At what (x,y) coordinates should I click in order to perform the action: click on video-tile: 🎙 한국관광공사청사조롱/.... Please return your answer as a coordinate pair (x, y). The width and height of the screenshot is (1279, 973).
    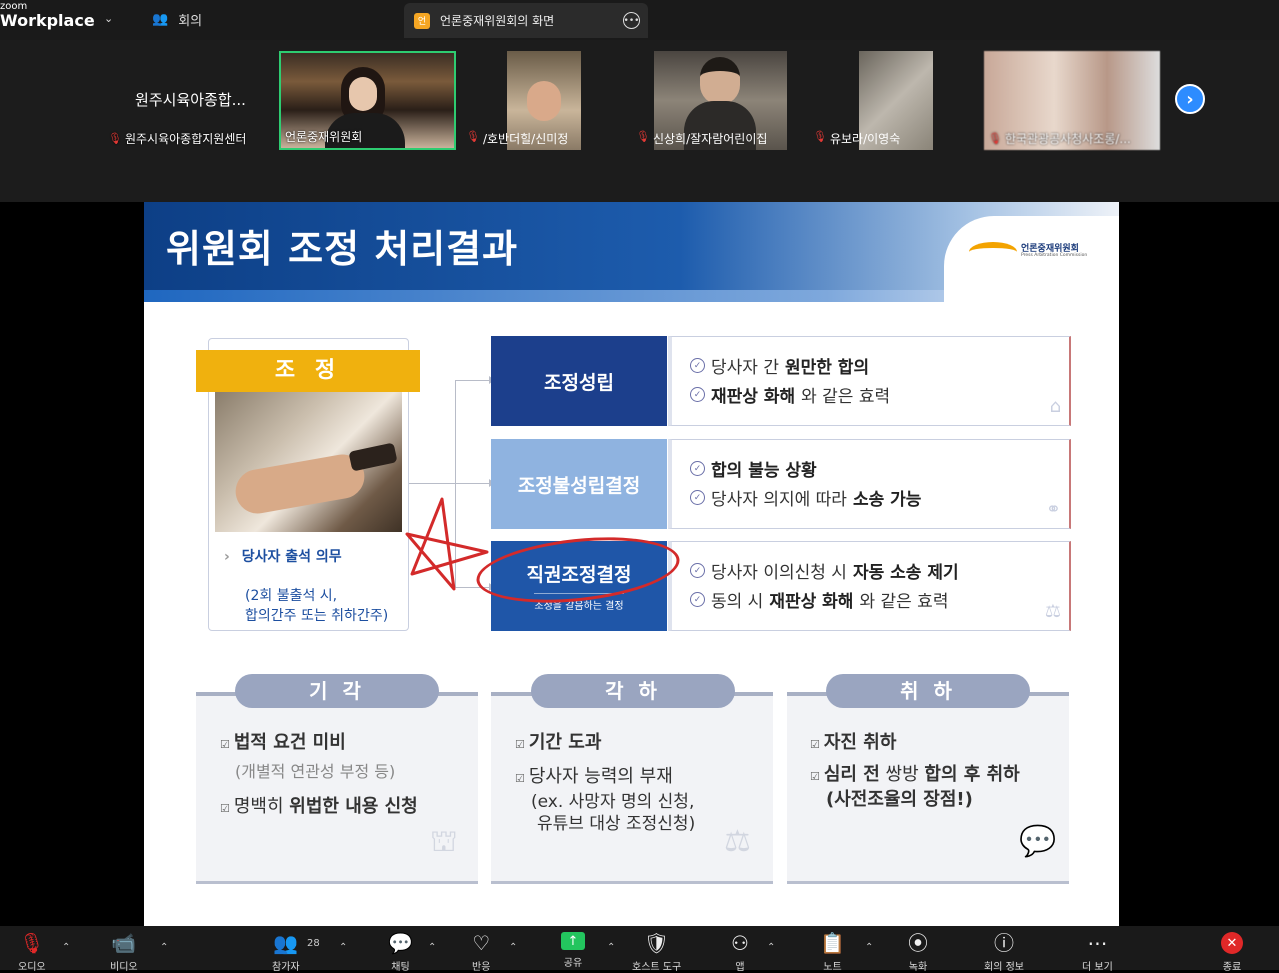
    Looking at the image, I should click on (1072, 100).